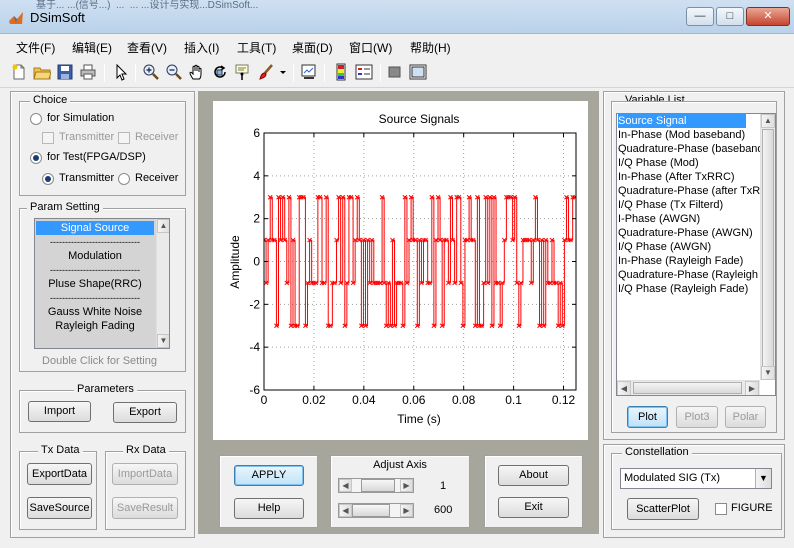 This screenshot has height=548, width=794. I want to click on variable-list-vscroll: ▲ ▼, so click(767, 247).